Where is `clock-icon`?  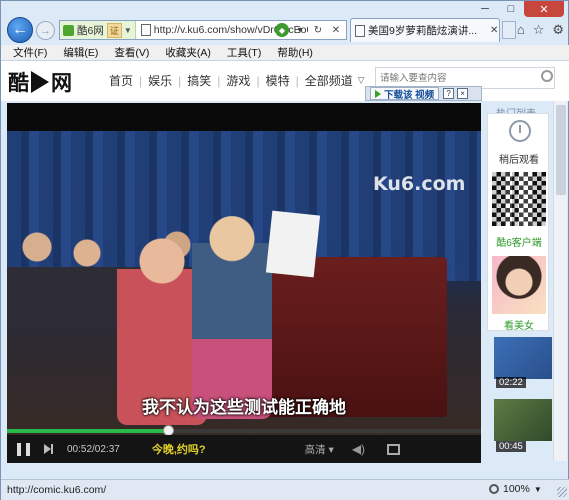 clock-icon is located at coordinates (520, 131).